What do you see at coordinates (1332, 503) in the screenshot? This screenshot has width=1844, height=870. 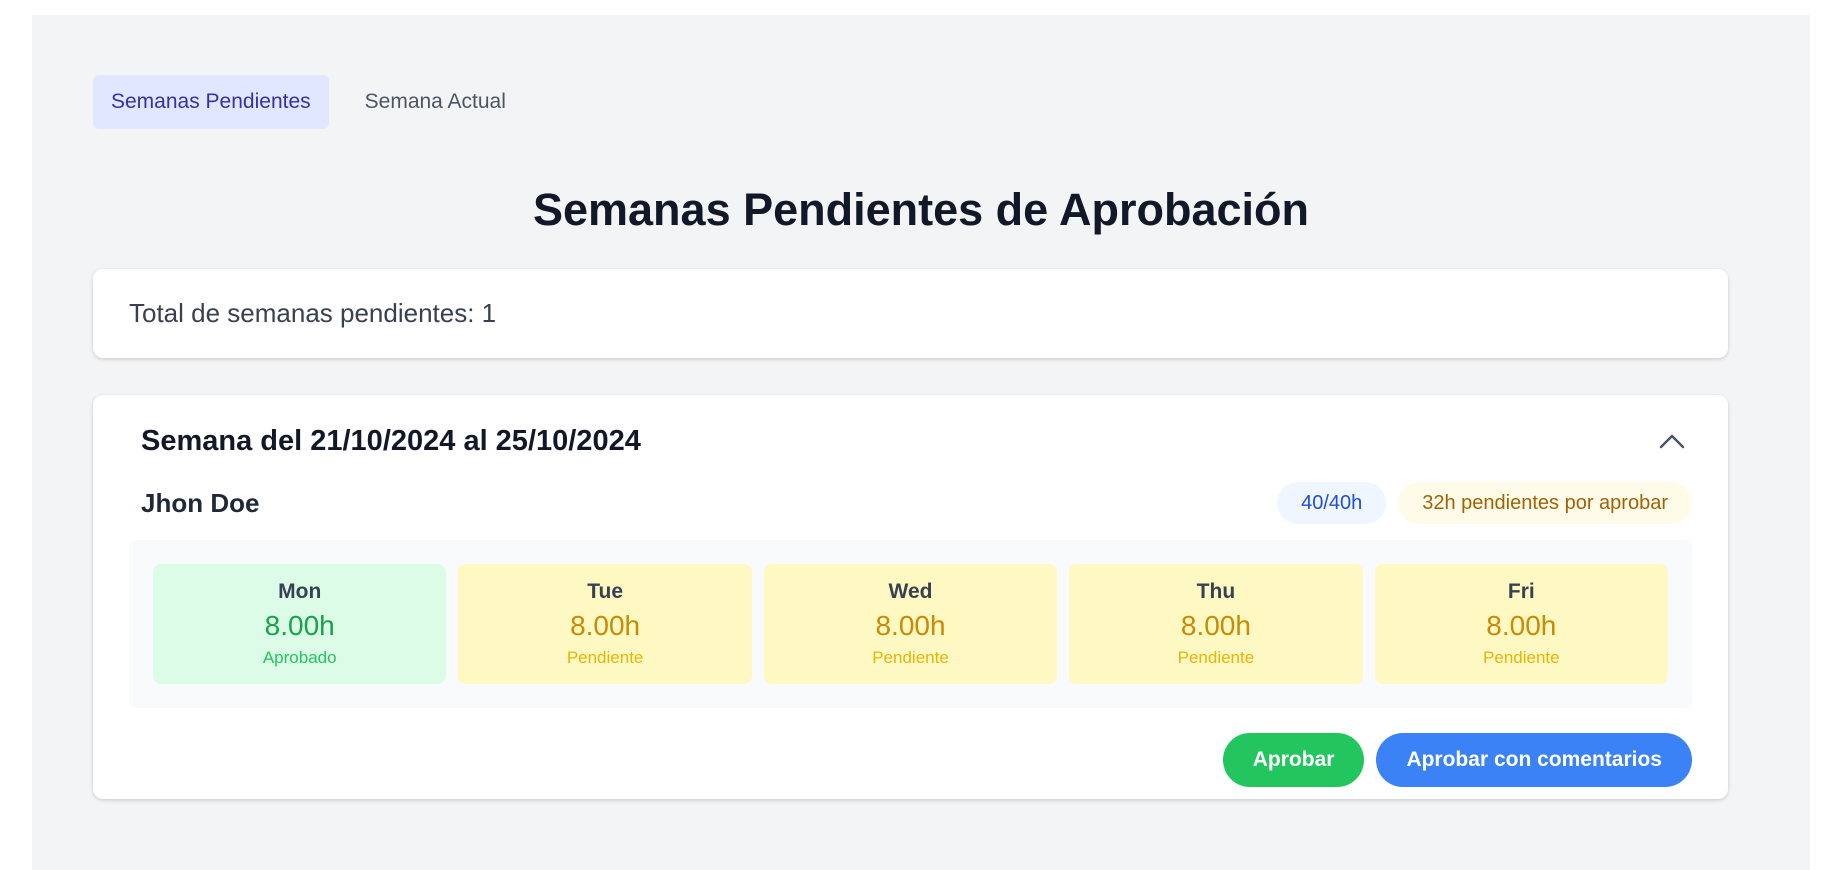 I see `hours-badge: 40/40h` at bounding box center [1332, 503].